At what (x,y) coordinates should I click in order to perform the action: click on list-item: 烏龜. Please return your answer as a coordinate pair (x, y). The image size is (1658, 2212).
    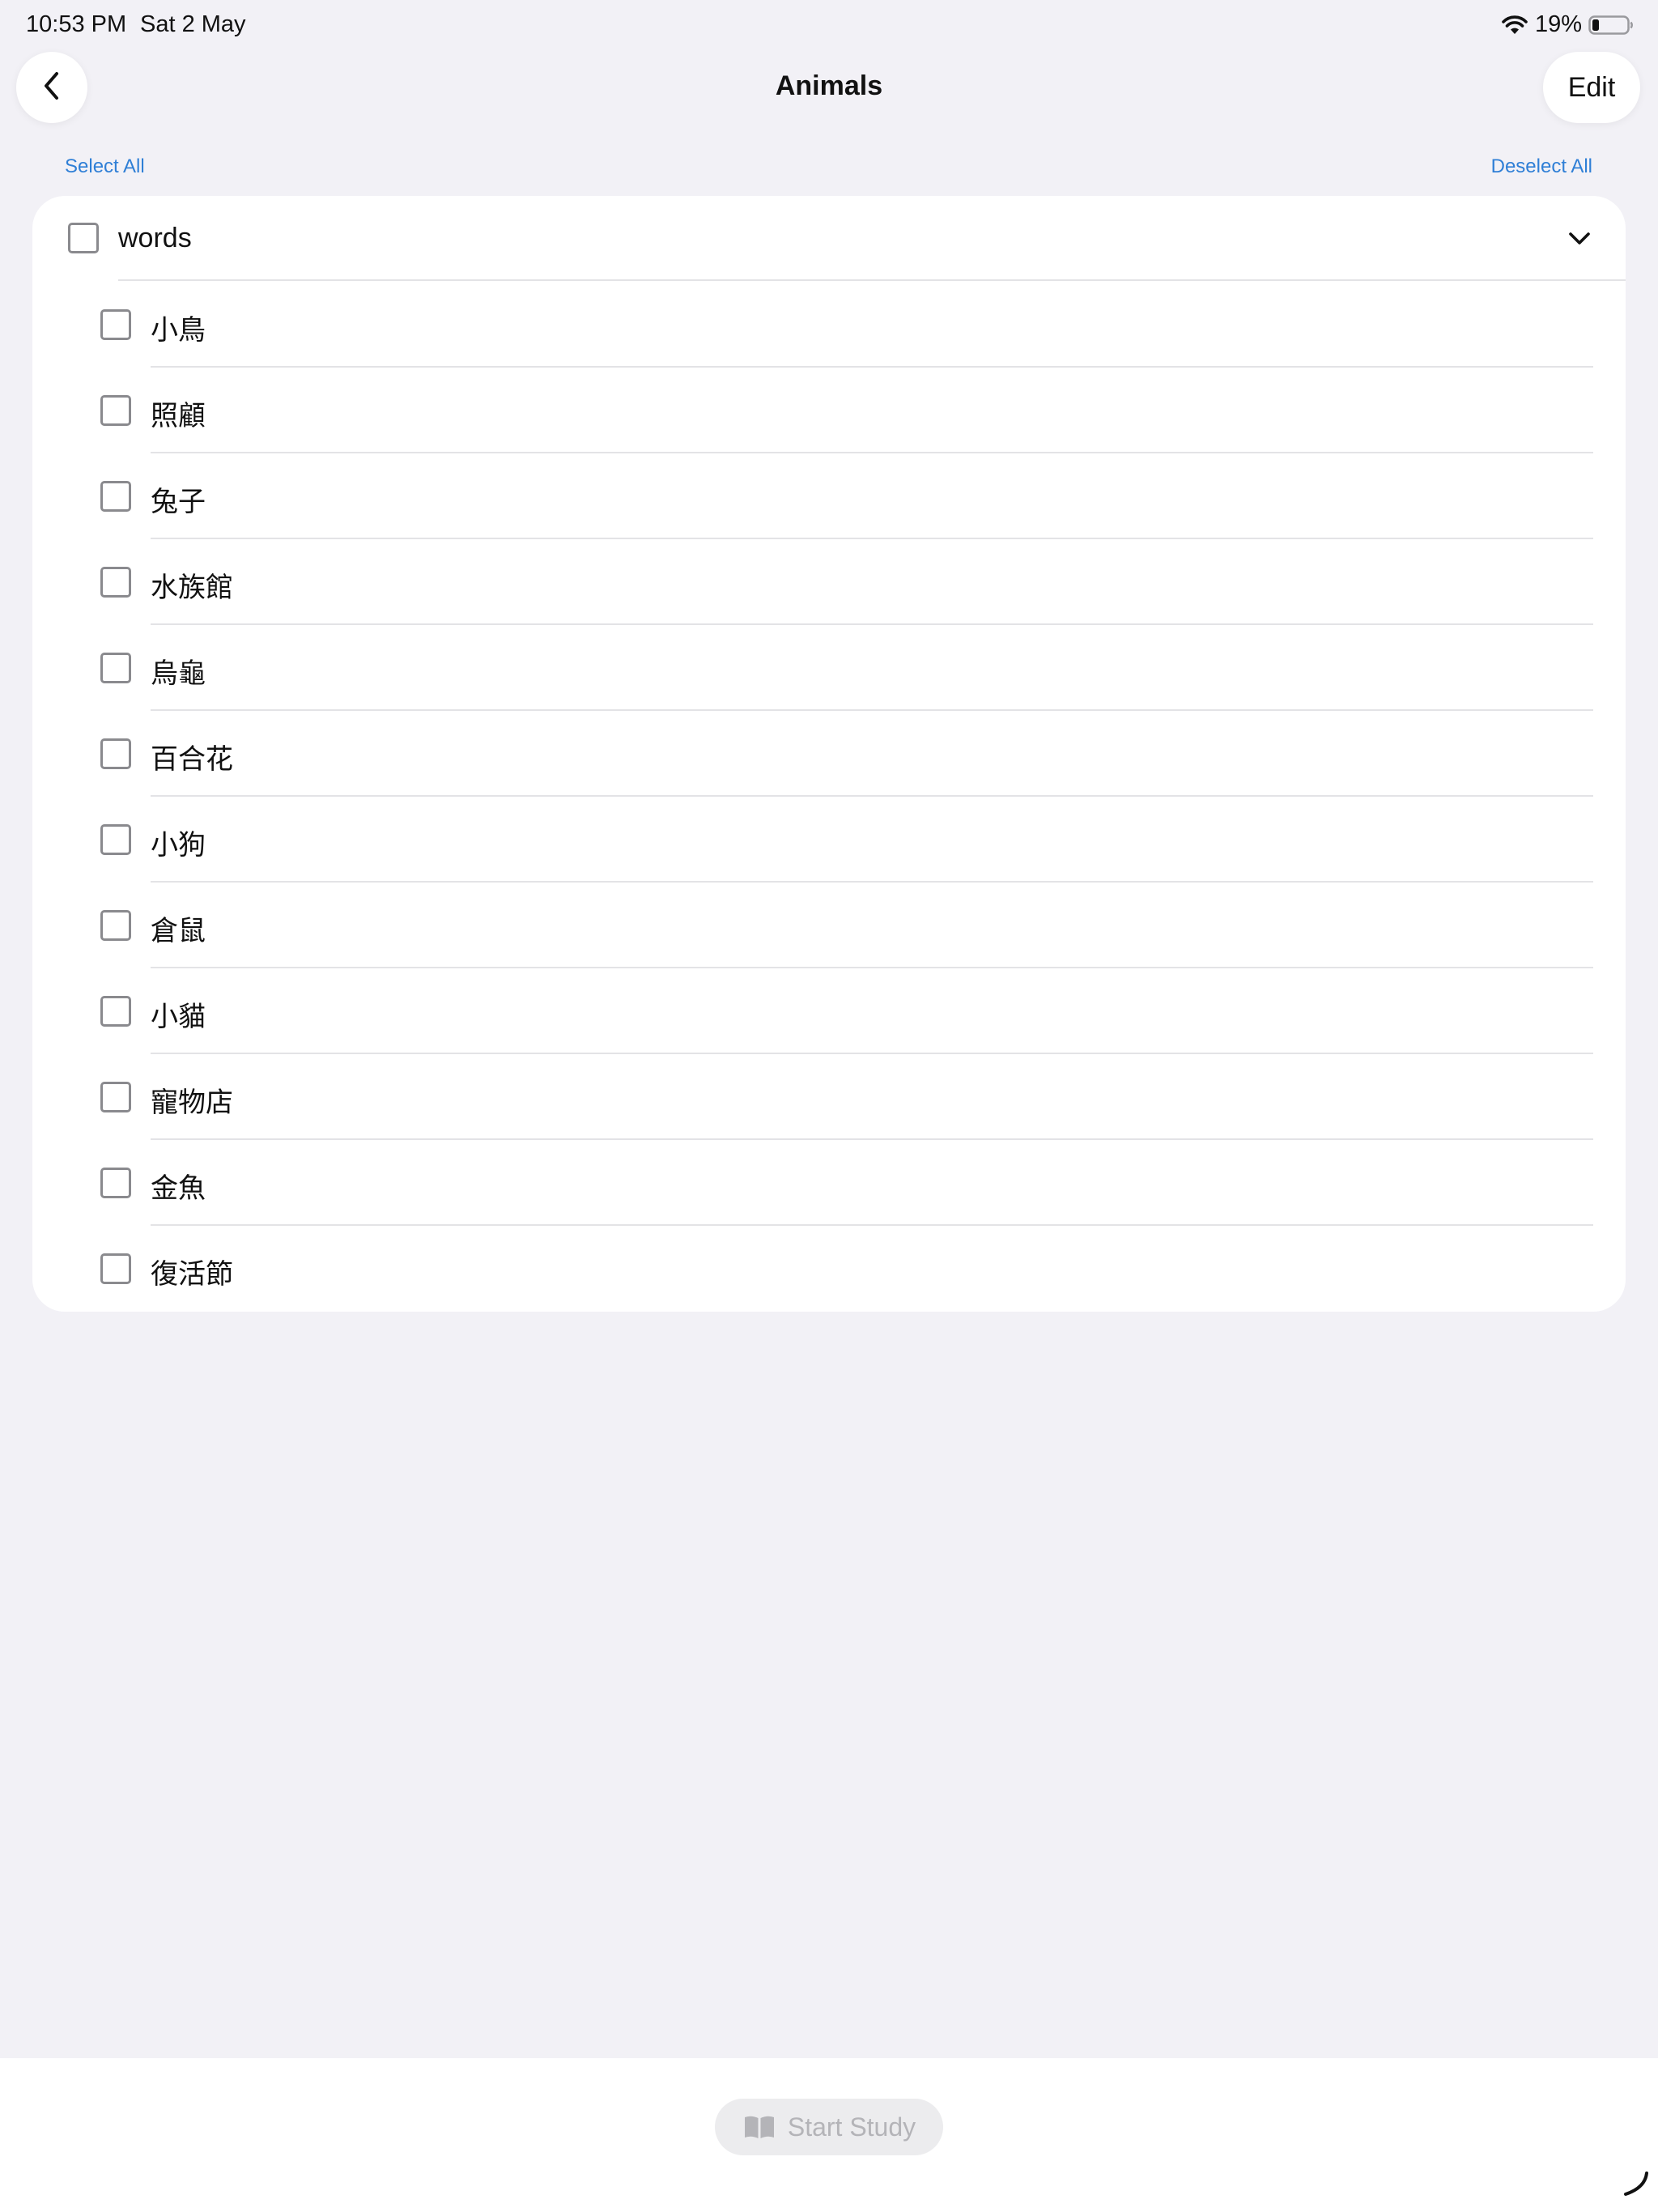
    Looking at the image, I should click on (829, 668).